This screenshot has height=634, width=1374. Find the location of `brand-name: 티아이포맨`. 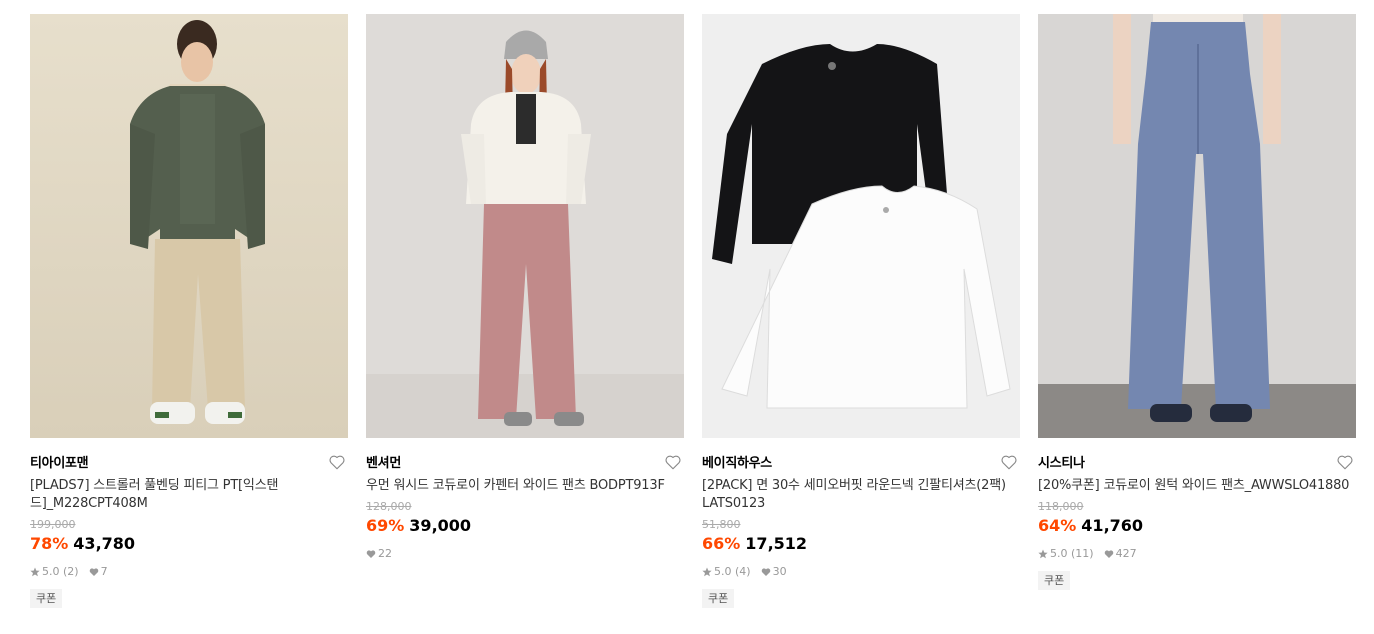

brand-name: 티아이포맨 is located at coordinates (59, 463).